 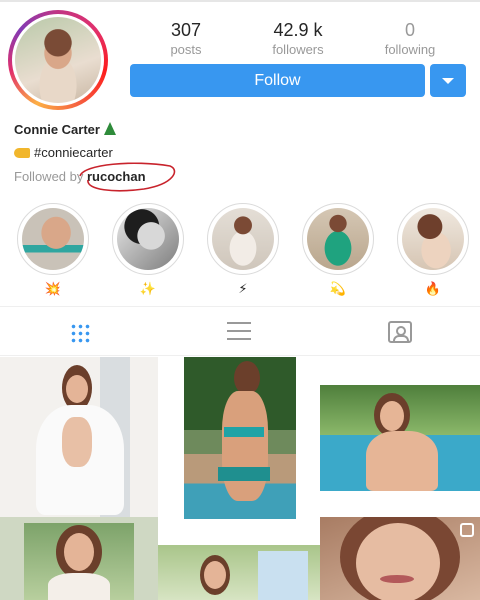 I want to click on grid-icon, so click(x=80, y=333).